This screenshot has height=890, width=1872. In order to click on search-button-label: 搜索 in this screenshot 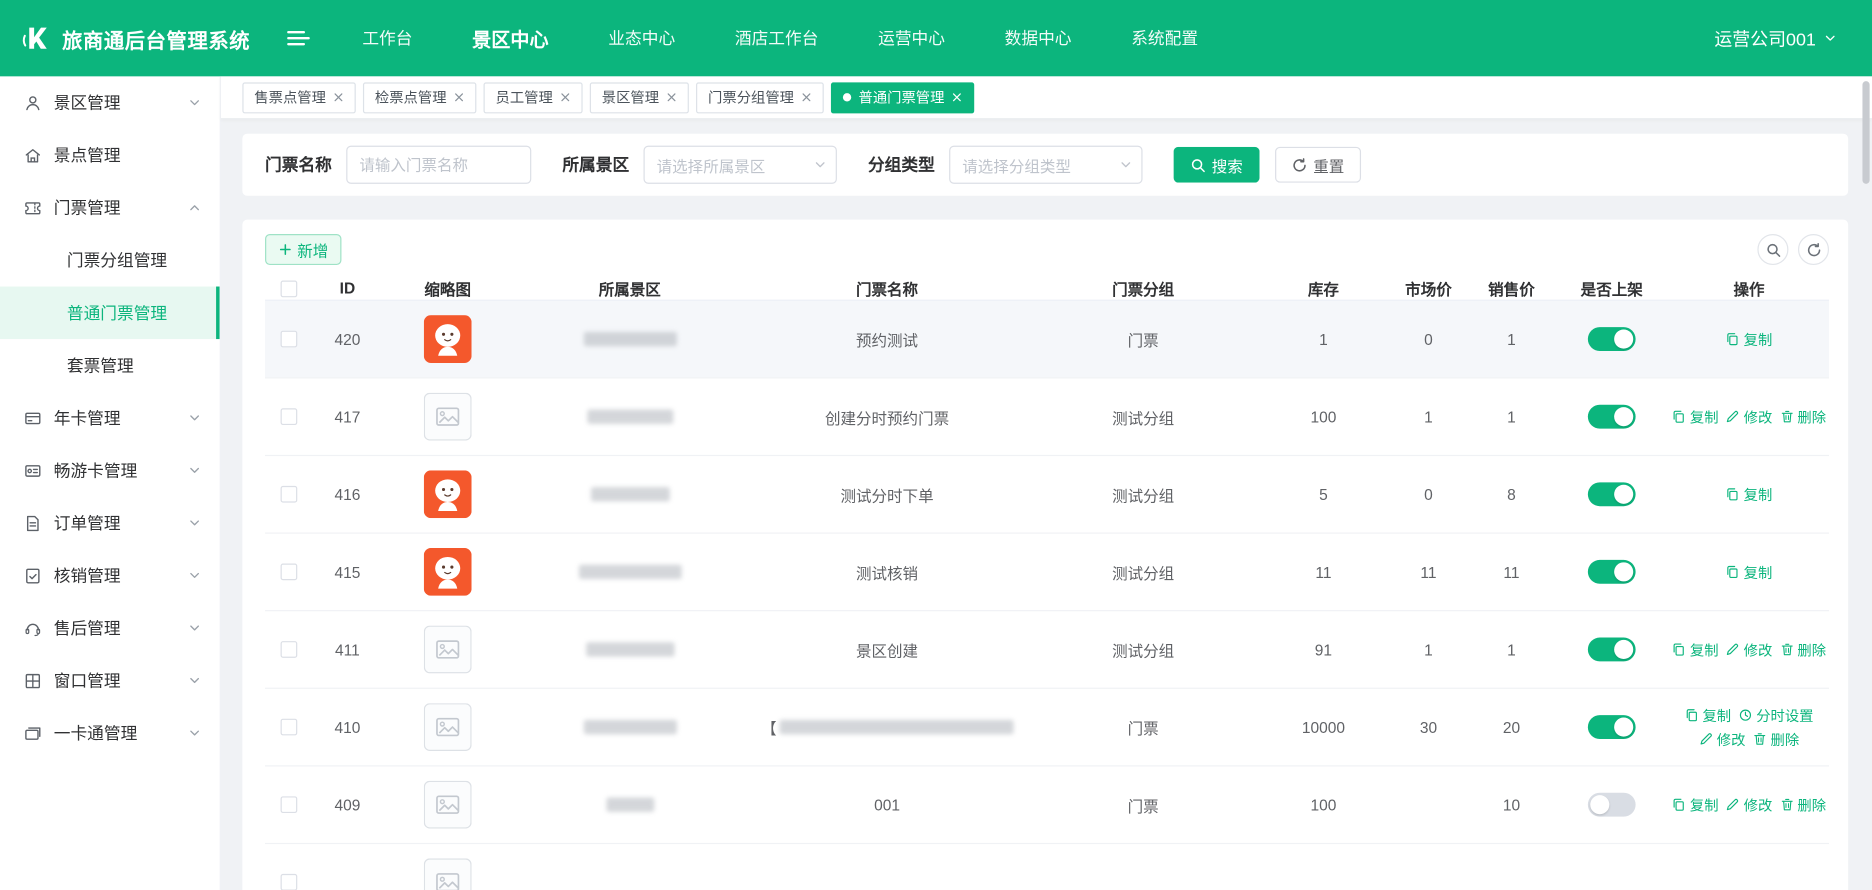, I will do `click(1227, 165)`.